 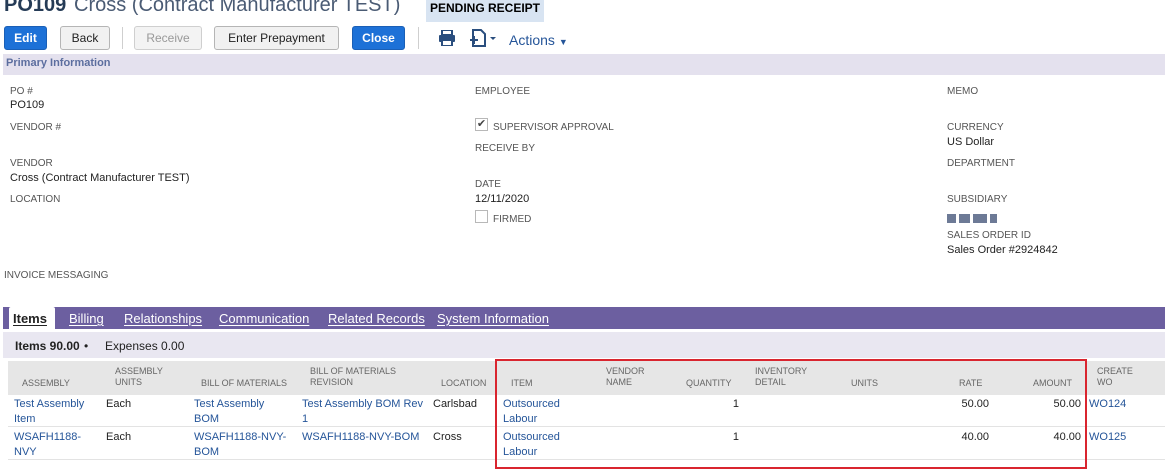 I want to click on currency-label: CURRENCY, so click(x=975, y=127).